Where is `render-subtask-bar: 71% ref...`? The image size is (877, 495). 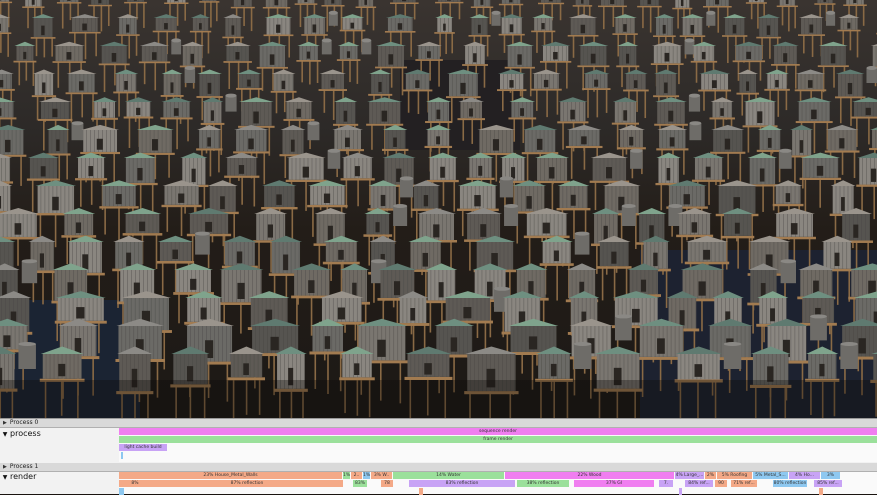
render-subtask-bar: 71% ref... is located at coordinates (744, 483).